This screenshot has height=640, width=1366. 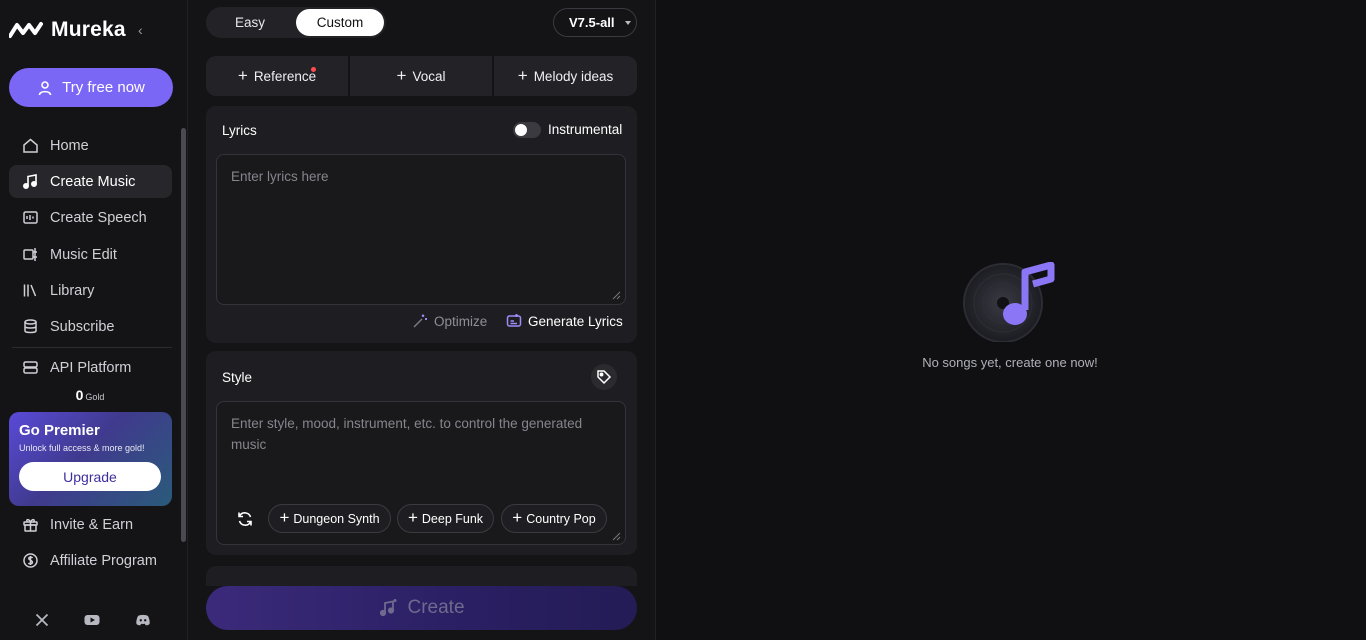 I want to click on nav-label: Library, so click(x=72, y=290).